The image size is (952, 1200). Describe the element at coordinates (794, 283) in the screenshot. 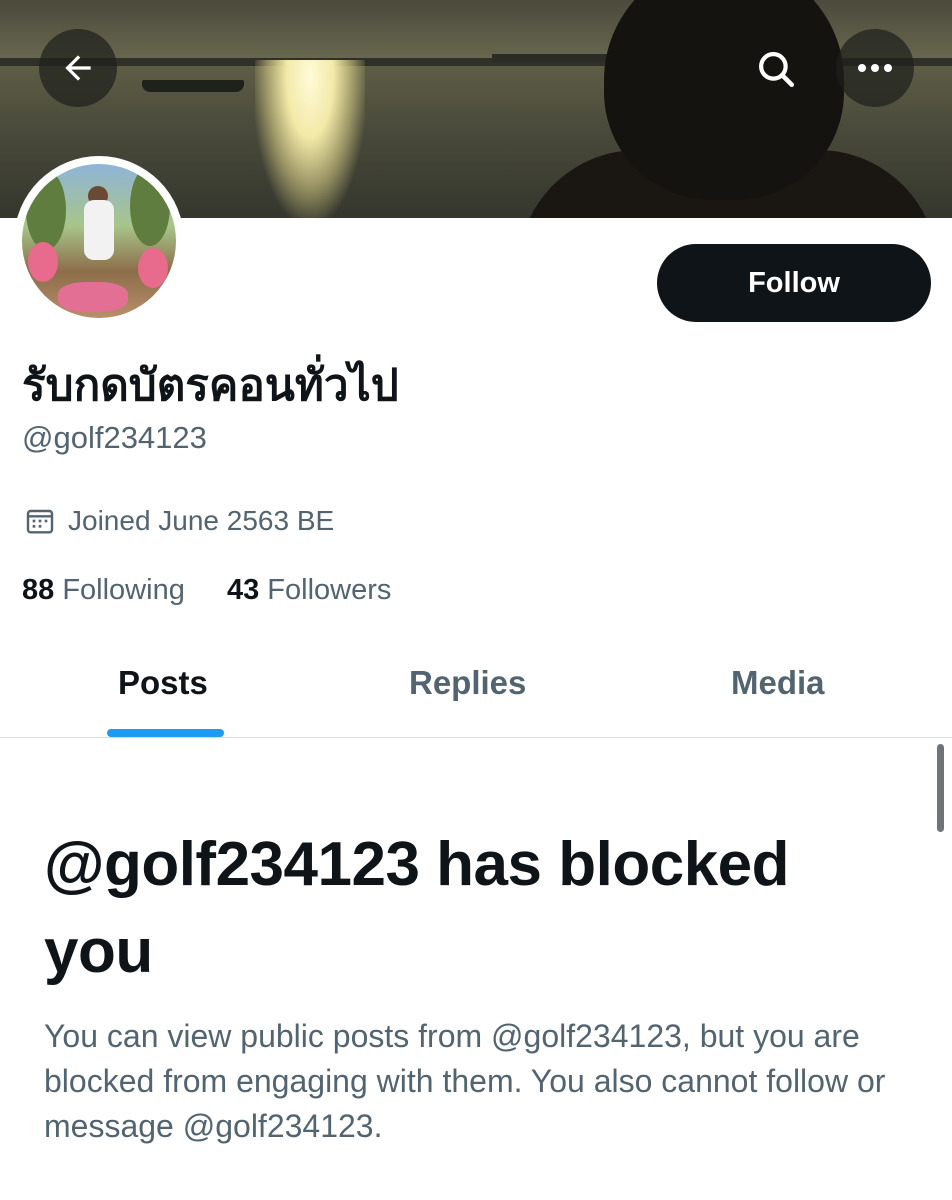

I see `follow-button: Follow` at that location.